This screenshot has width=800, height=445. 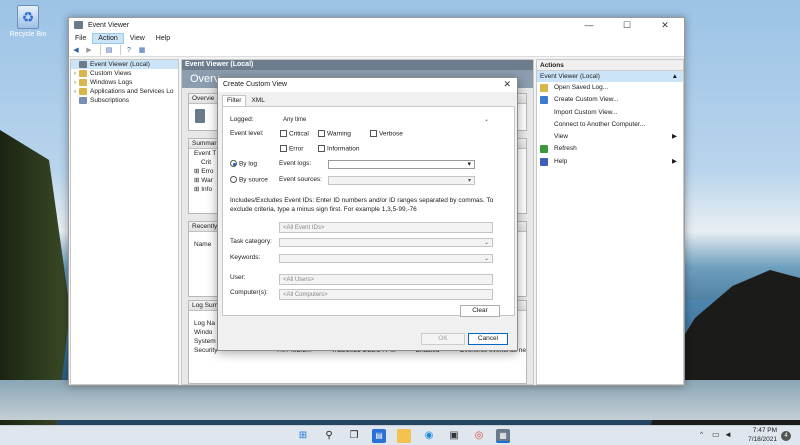 I want to click on level-information: Information, so click(x=338, y=148).